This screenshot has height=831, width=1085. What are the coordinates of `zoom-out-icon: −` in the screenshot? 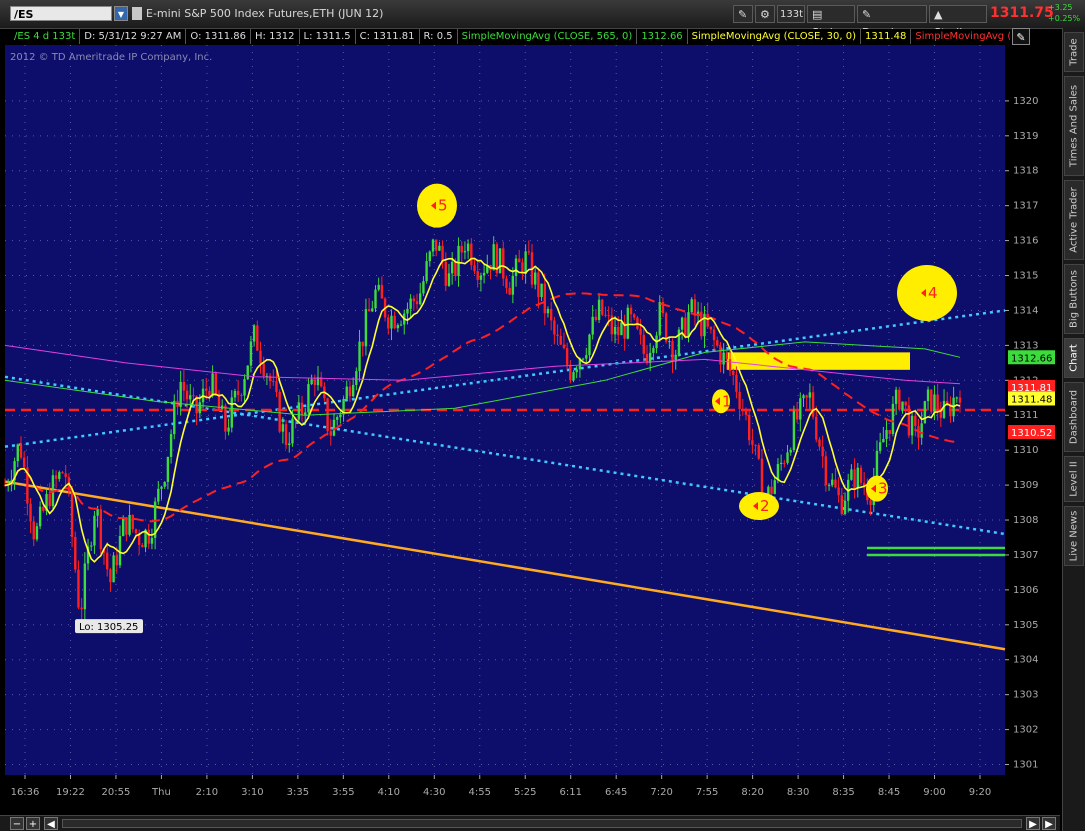 It's located at (17, 823).